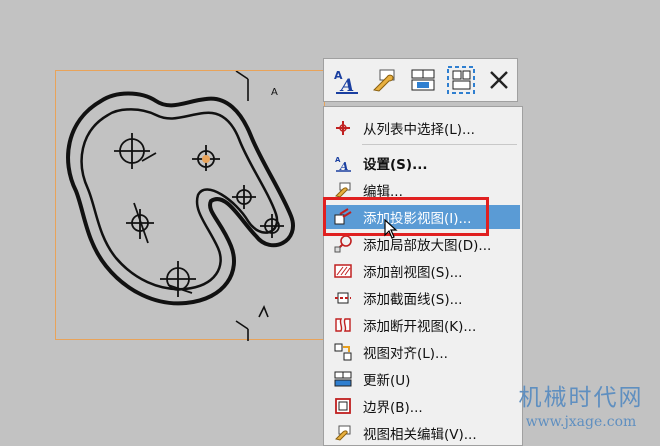 This screenshot has width=660, height=446. I want to click on close-icon, so click(499, 80).